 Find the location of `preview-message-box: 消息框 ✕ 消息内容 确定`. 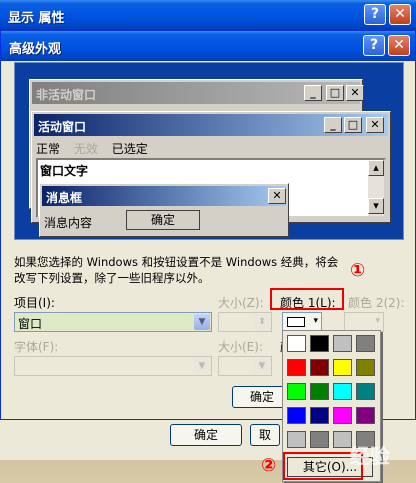

preview-message-box: 消息框 ✕ 消息内容 确定 is located at coordinates (164, 210).